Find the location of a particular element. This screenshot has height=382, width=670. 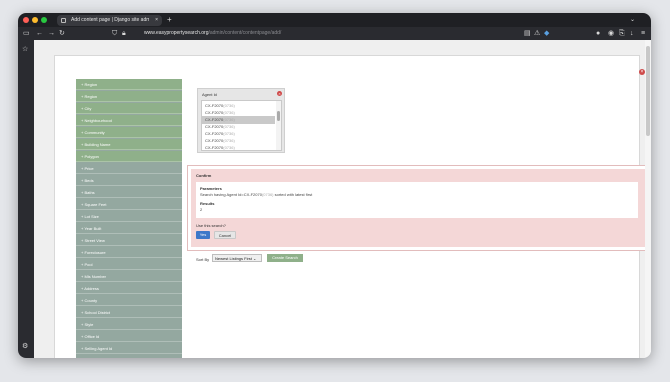

filter-item: + Address is located at coordinates (129, 288).